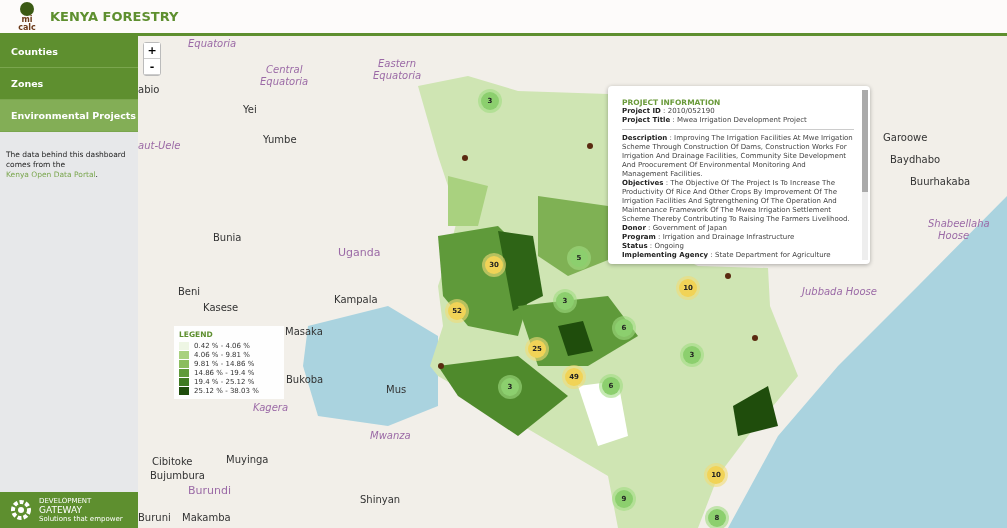  Describe the element at coordinates (284, 69) in the screenshot. I see `map-place-label: Central` at that location.